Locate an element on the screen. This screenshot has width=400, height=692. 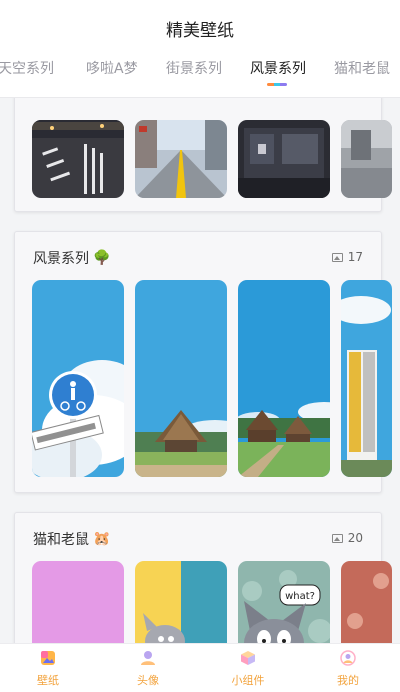
thumb-pink is located at coordinates (78, 602).